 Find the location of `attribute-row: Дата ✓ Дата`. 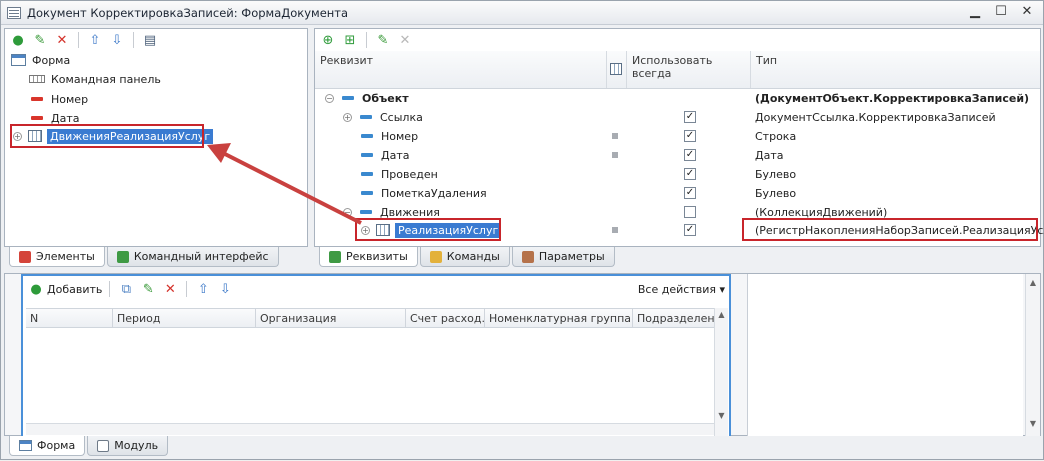

attribute-row: Дата ✓ Дата is located at coordinates (700, 155).